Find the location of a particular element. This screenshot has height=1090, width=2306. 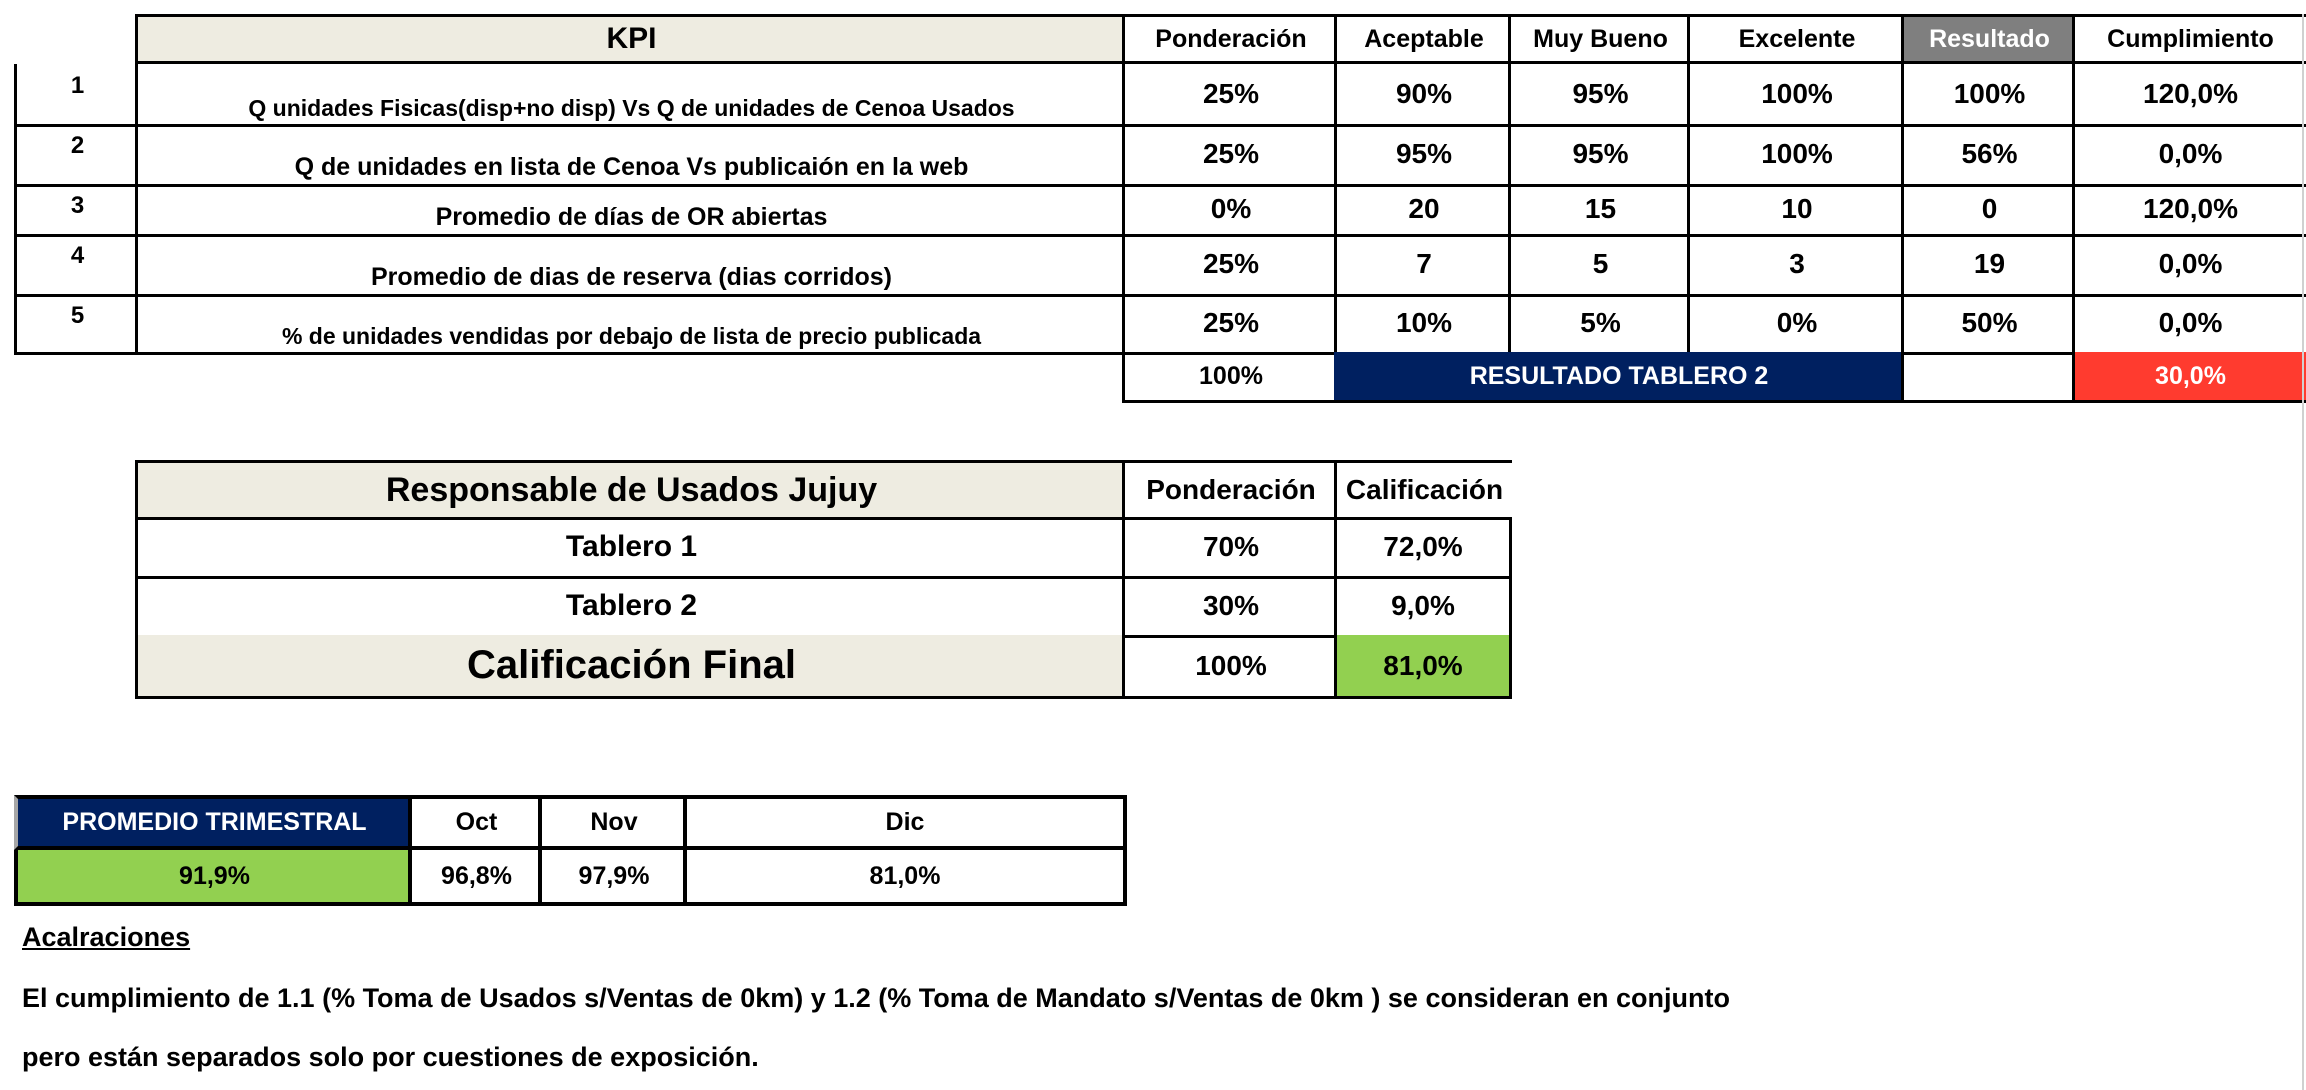

muy-bueno-header: Muy Bueno is located at coordinates (1599, 39).